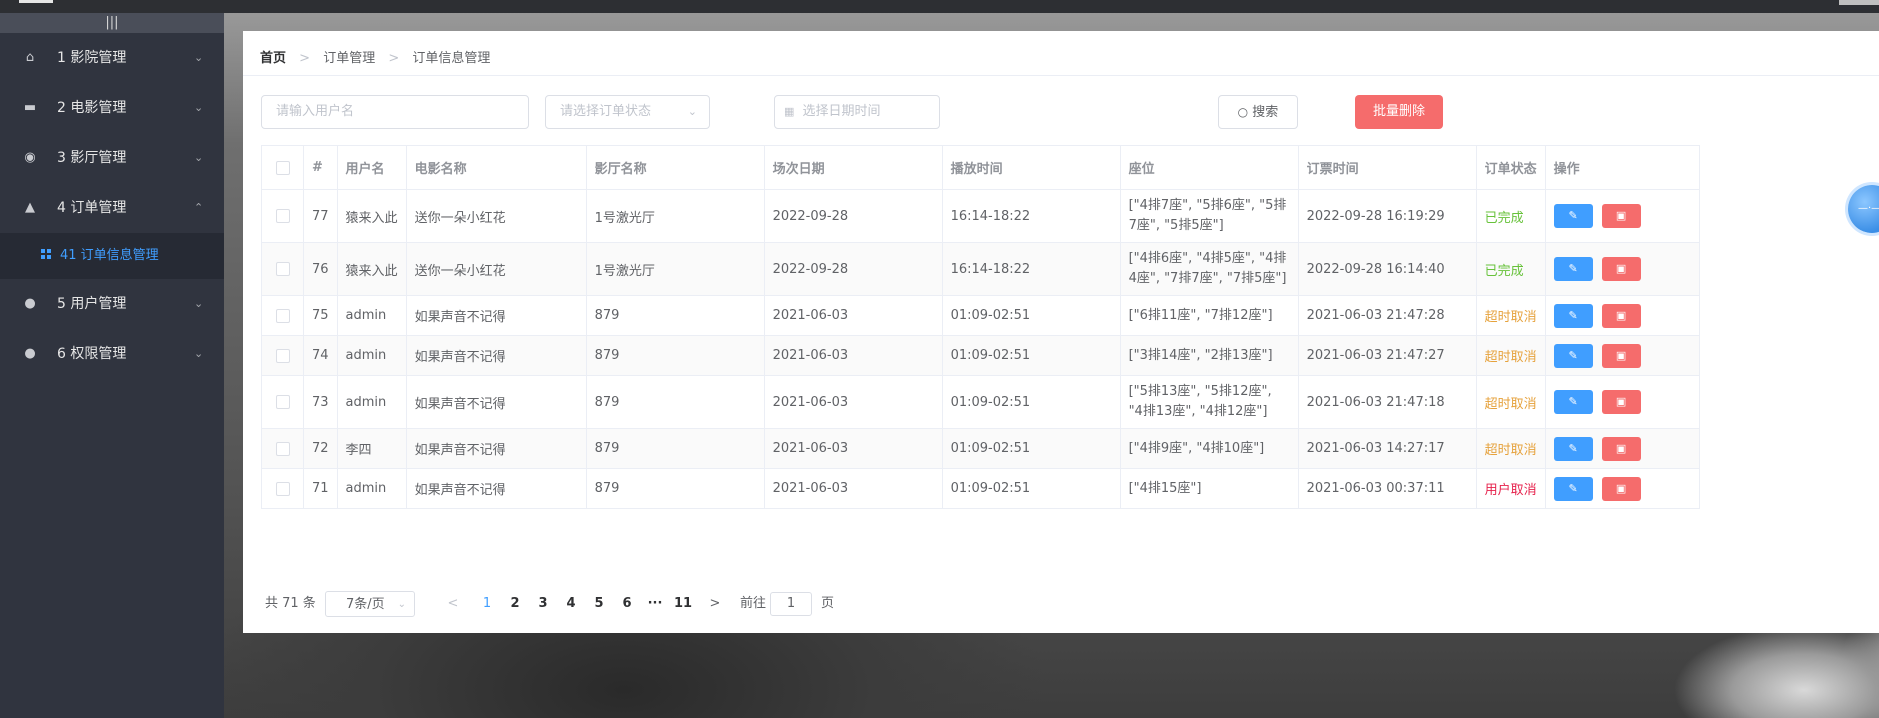  I want to click on sidebar-item-label: 6 权限管理, so click(92, 354).